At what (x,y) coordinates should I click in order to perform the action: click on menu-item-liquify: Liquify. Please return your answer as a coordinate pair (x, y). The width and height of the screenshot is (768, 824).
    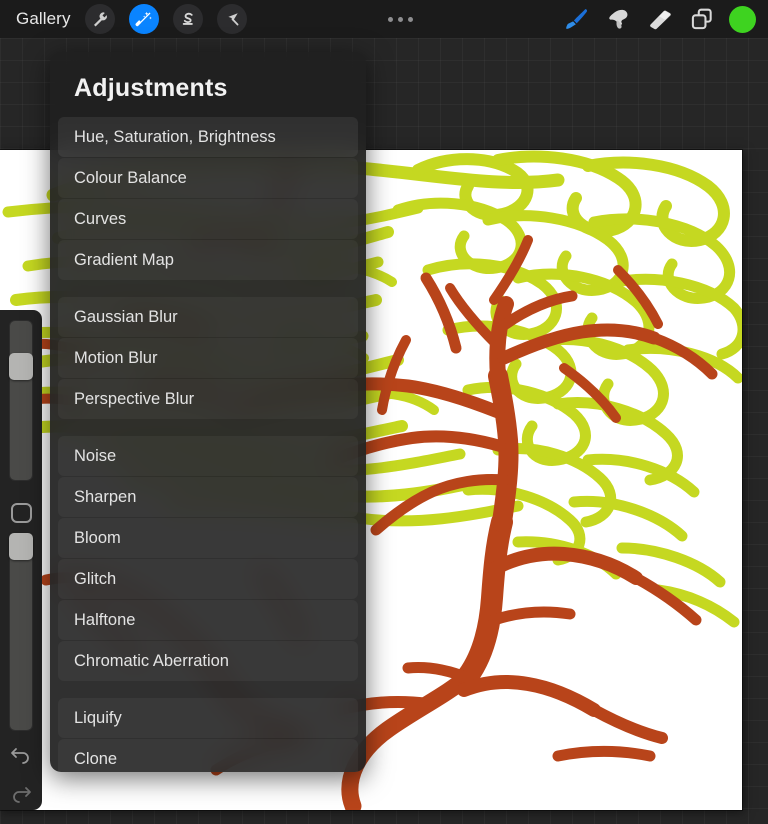
    Looking at the image, I should click on (208, 718).